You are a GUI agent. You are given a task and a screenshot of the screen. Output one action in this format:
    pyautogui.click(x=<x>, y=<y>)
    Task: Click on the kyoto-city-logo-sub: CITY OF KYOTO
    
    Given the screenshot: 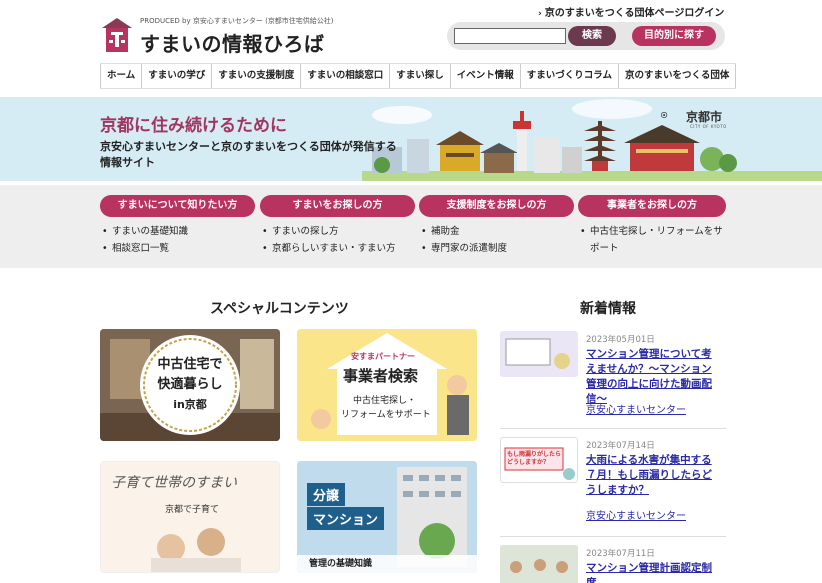 What is the action you would take?
    pyautogui.click(x=708, y=126)
    